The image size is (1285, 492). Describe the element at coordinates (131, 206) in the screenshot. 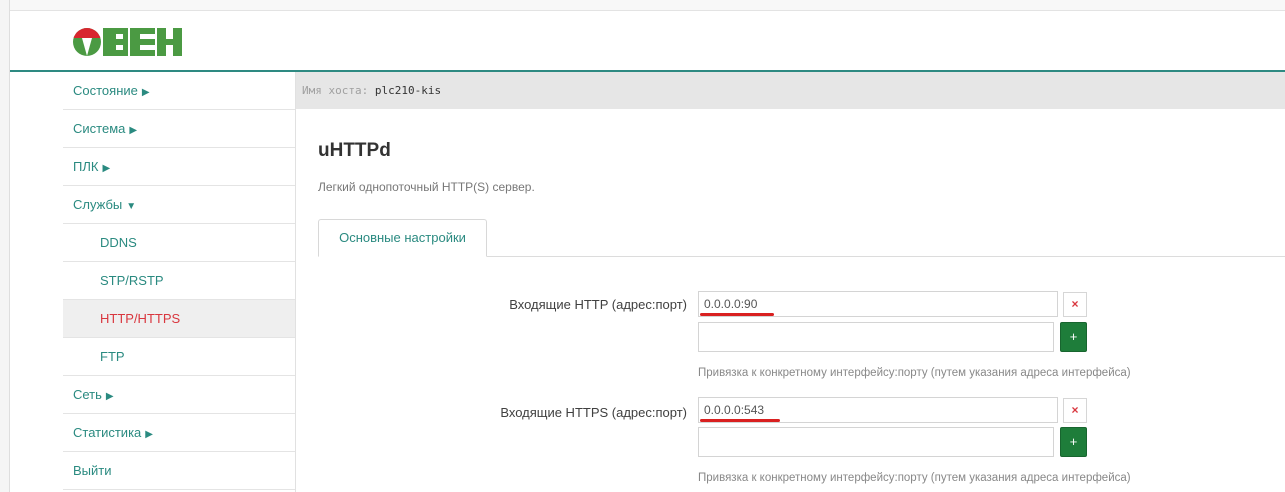

I see `caret-down-icon: ▼` at that location.